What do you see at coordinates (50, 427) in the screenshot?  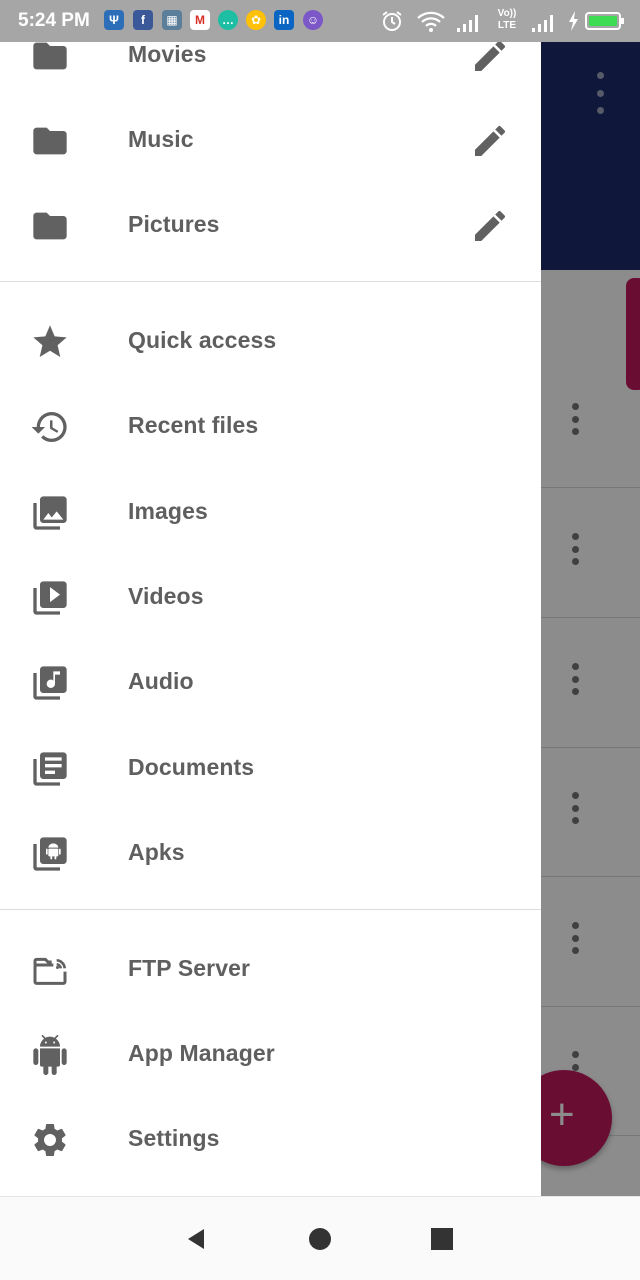 I see `history-icon` at bounding box center [50, 427].